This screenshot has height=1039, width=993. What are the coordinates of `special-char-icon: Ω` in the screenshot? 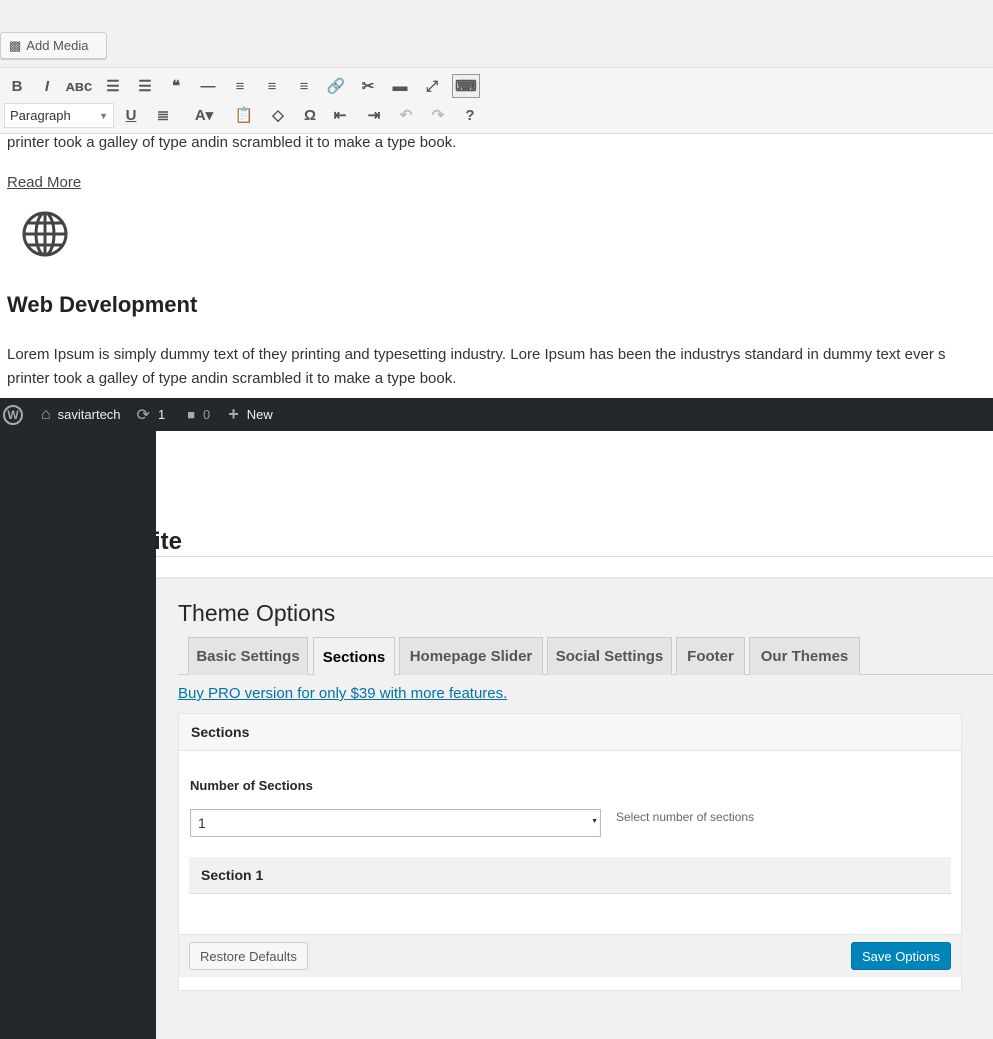 It's located at (310, 115).